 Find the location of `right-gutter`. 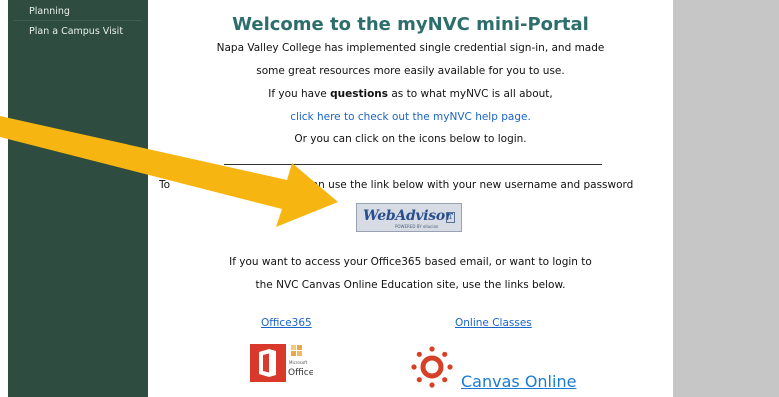

right-gutter is located at coordinates (726, 198).